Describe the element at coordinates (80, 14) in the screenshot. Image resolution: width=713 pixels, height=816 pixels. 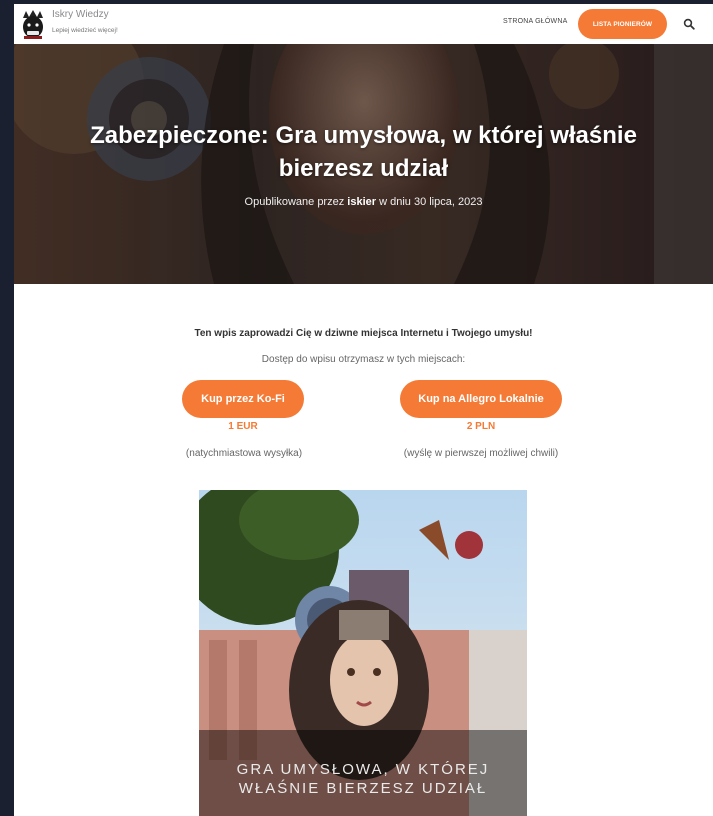
I see `site-title: Iskry Wiedzy` at that location.